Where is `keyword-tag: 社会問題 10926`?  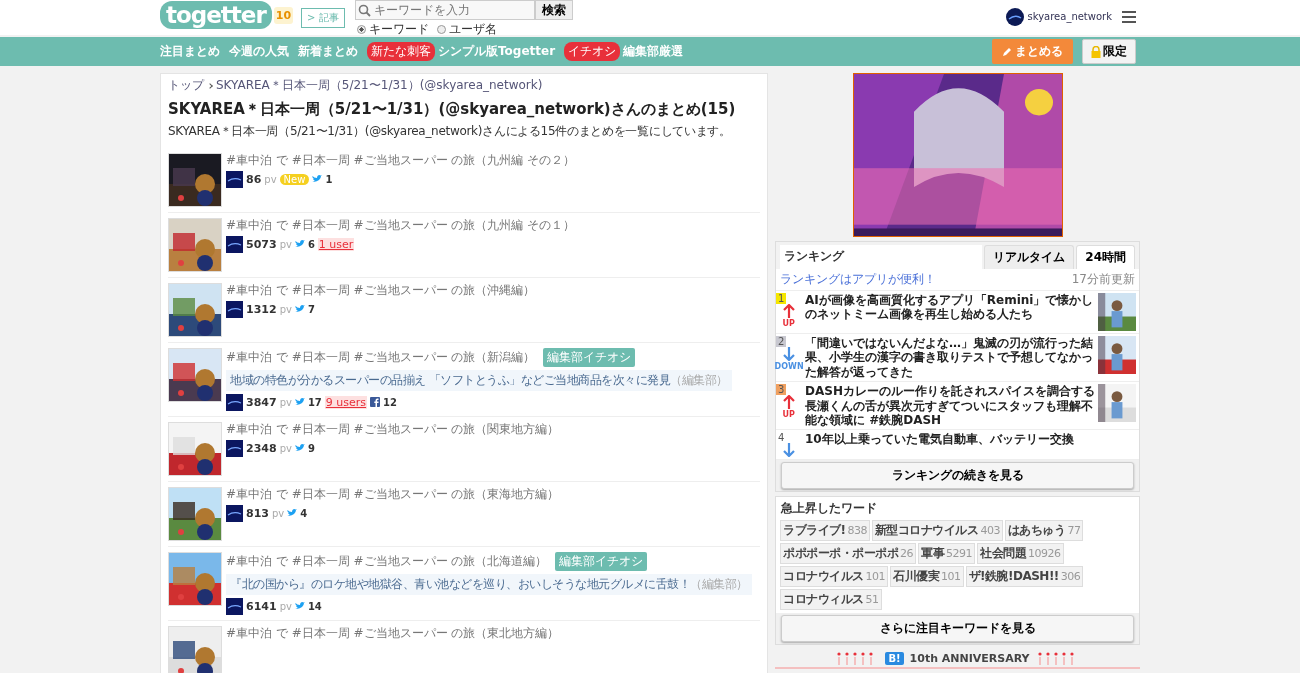
keyword-tag: 社会問題 10926 is located at coordinates (1020, 554).